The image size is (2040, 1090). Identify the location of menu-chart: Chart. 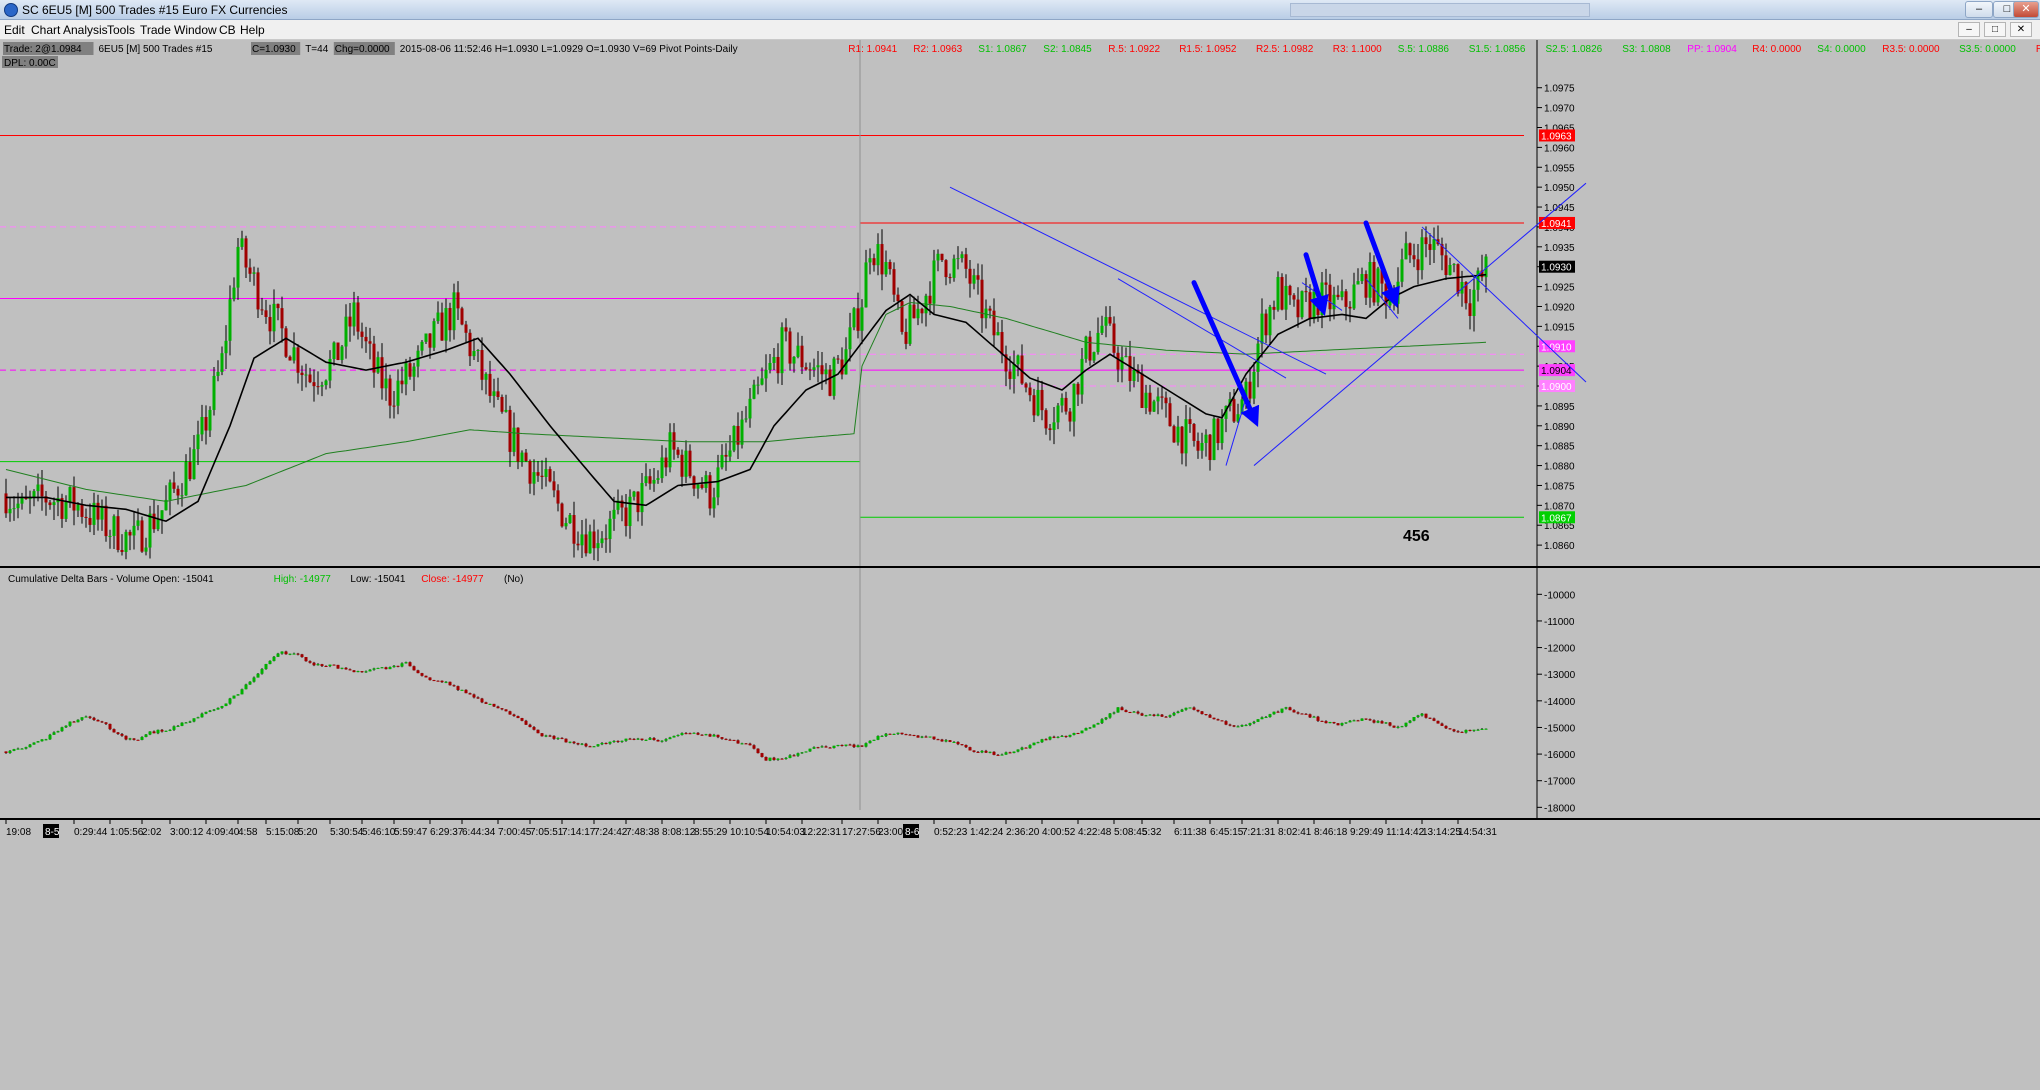
(45, 30).